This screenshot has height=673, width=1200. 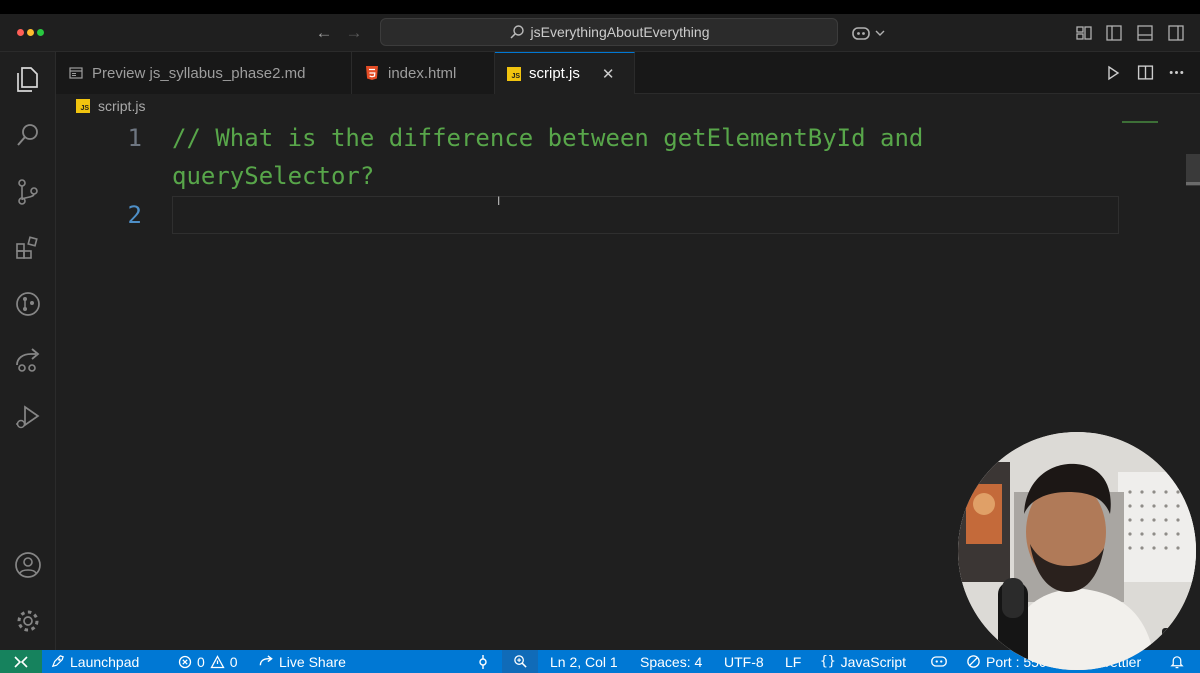 I want to click on code-line-1-wrapped: querySelector?, so click(x=273, y=176).